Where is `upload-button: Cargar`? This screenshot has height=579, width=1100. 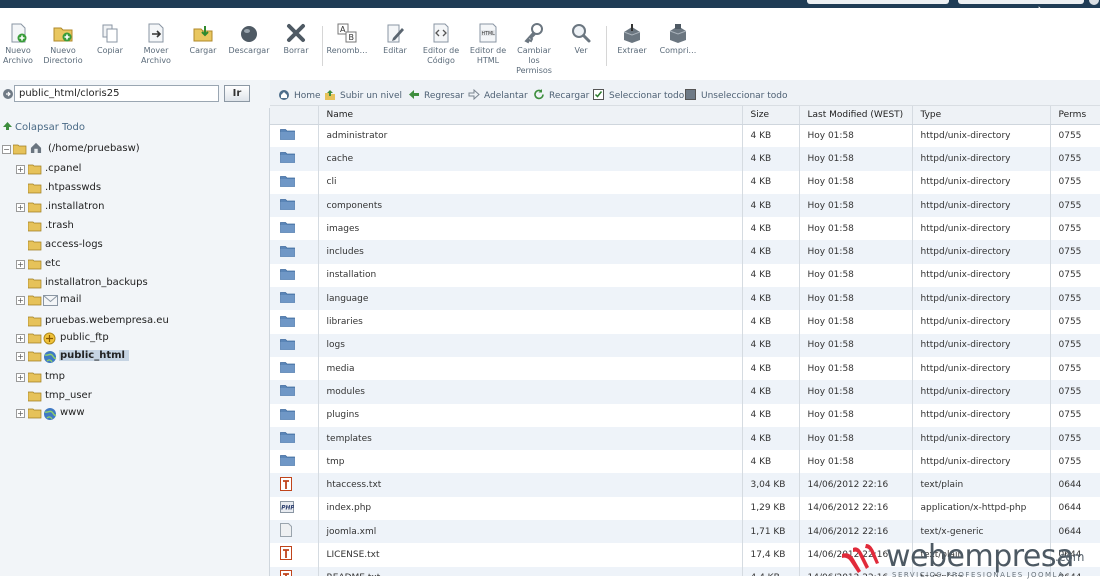
upload-button: Cargar is located at coordinates (203, 39).